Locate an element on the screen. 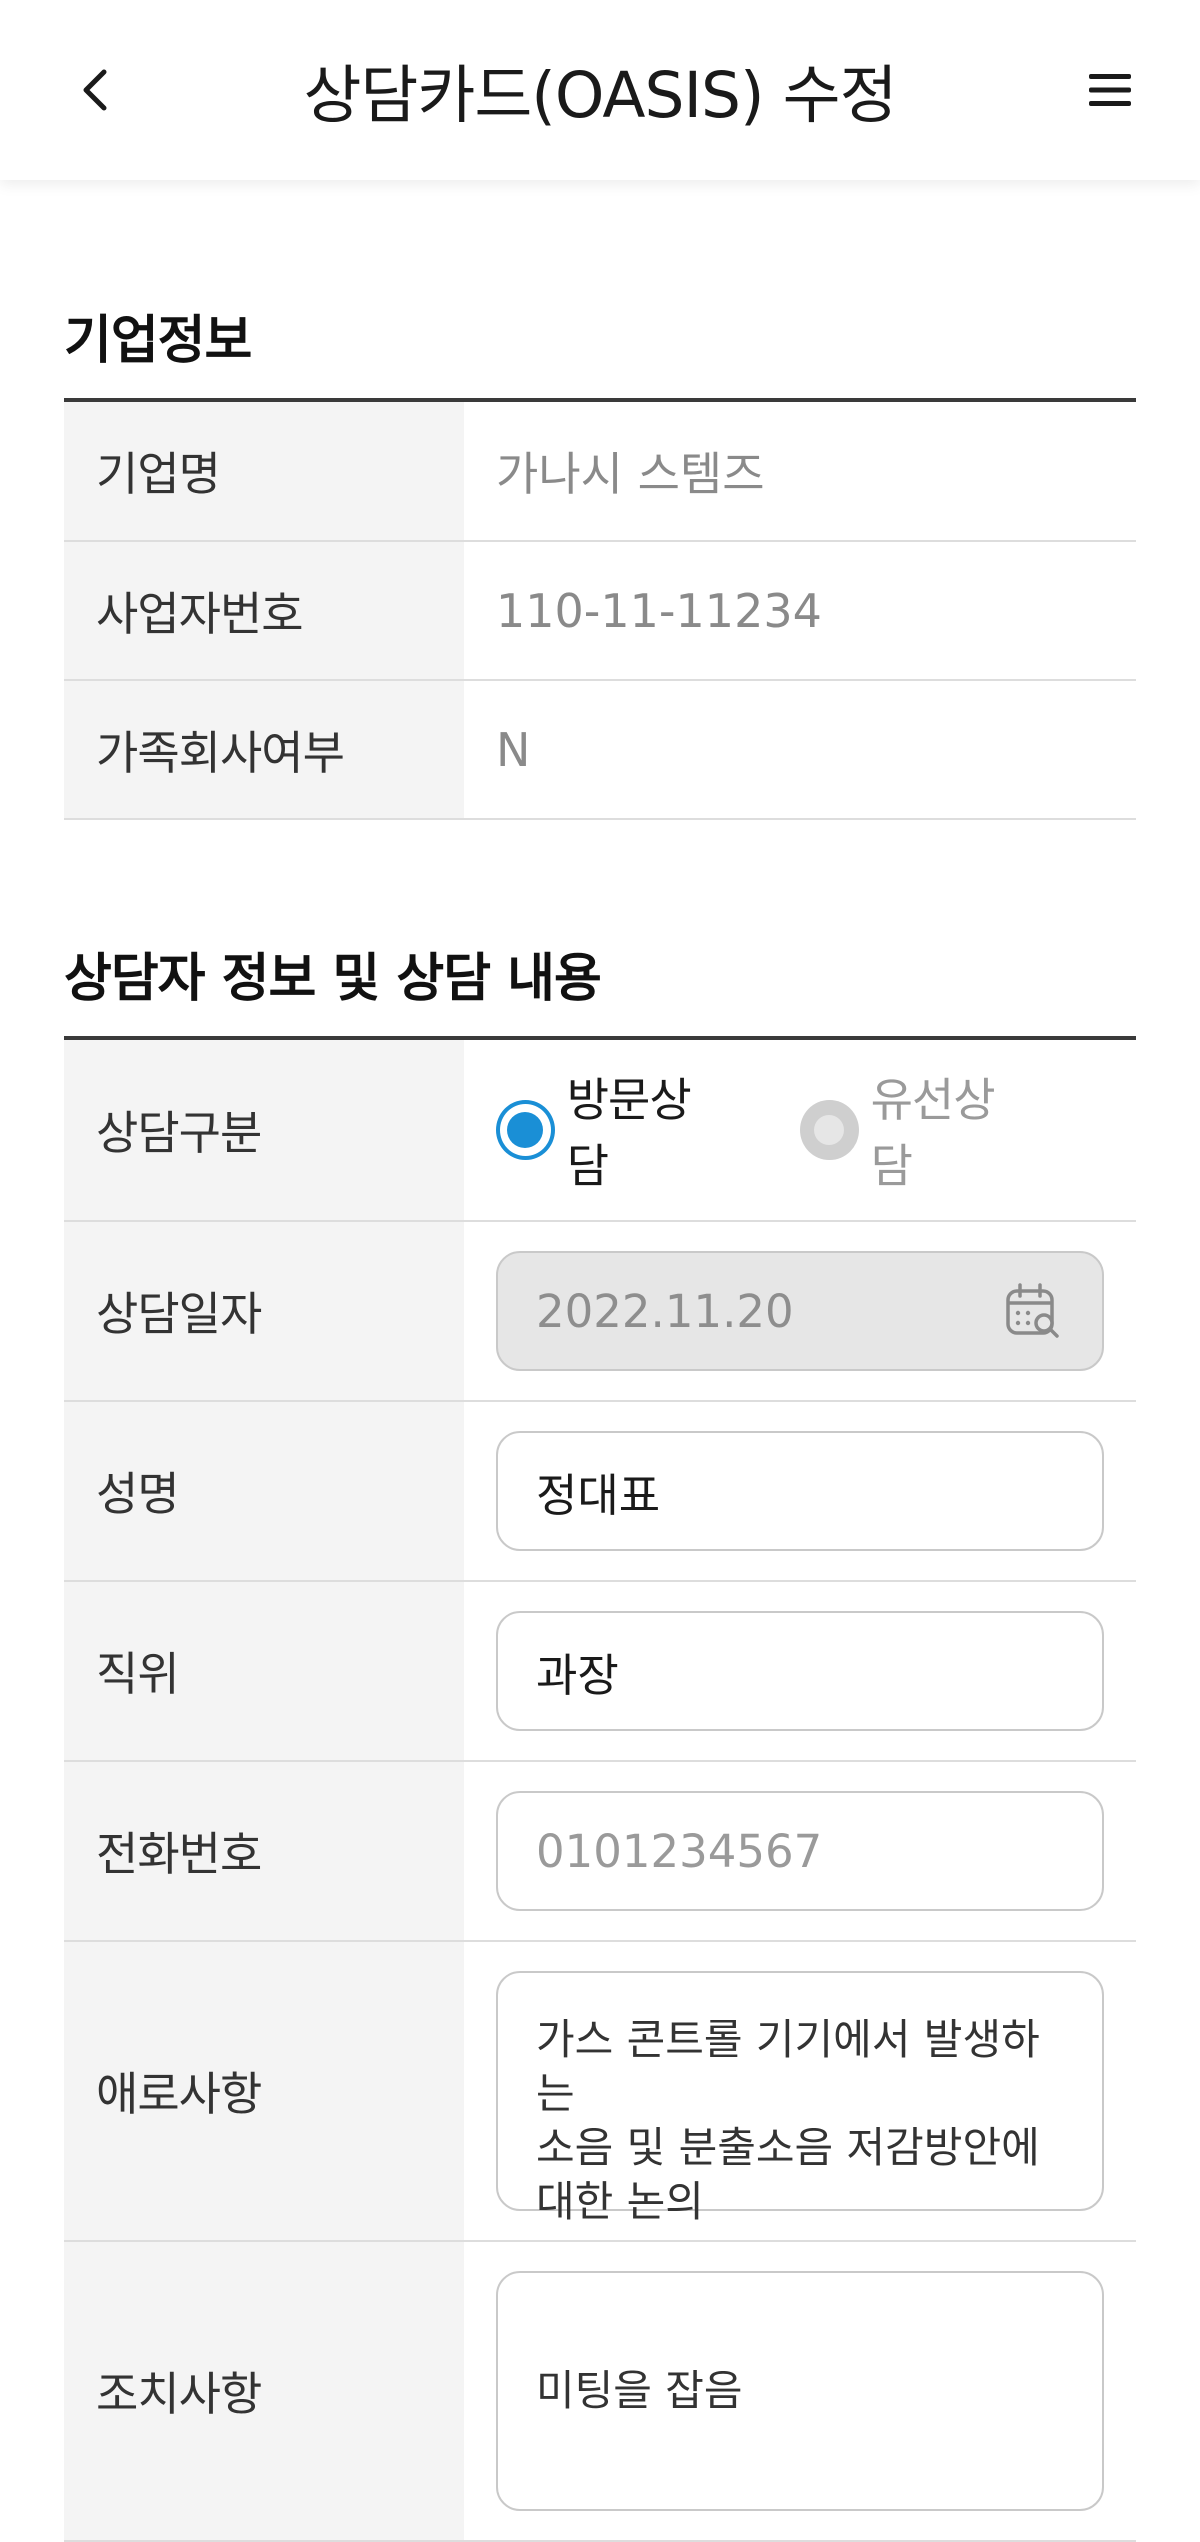 This screenshot has height=2542, width=1200. difficulty-label: 애로사항 is located at coordinates (264, 2091).